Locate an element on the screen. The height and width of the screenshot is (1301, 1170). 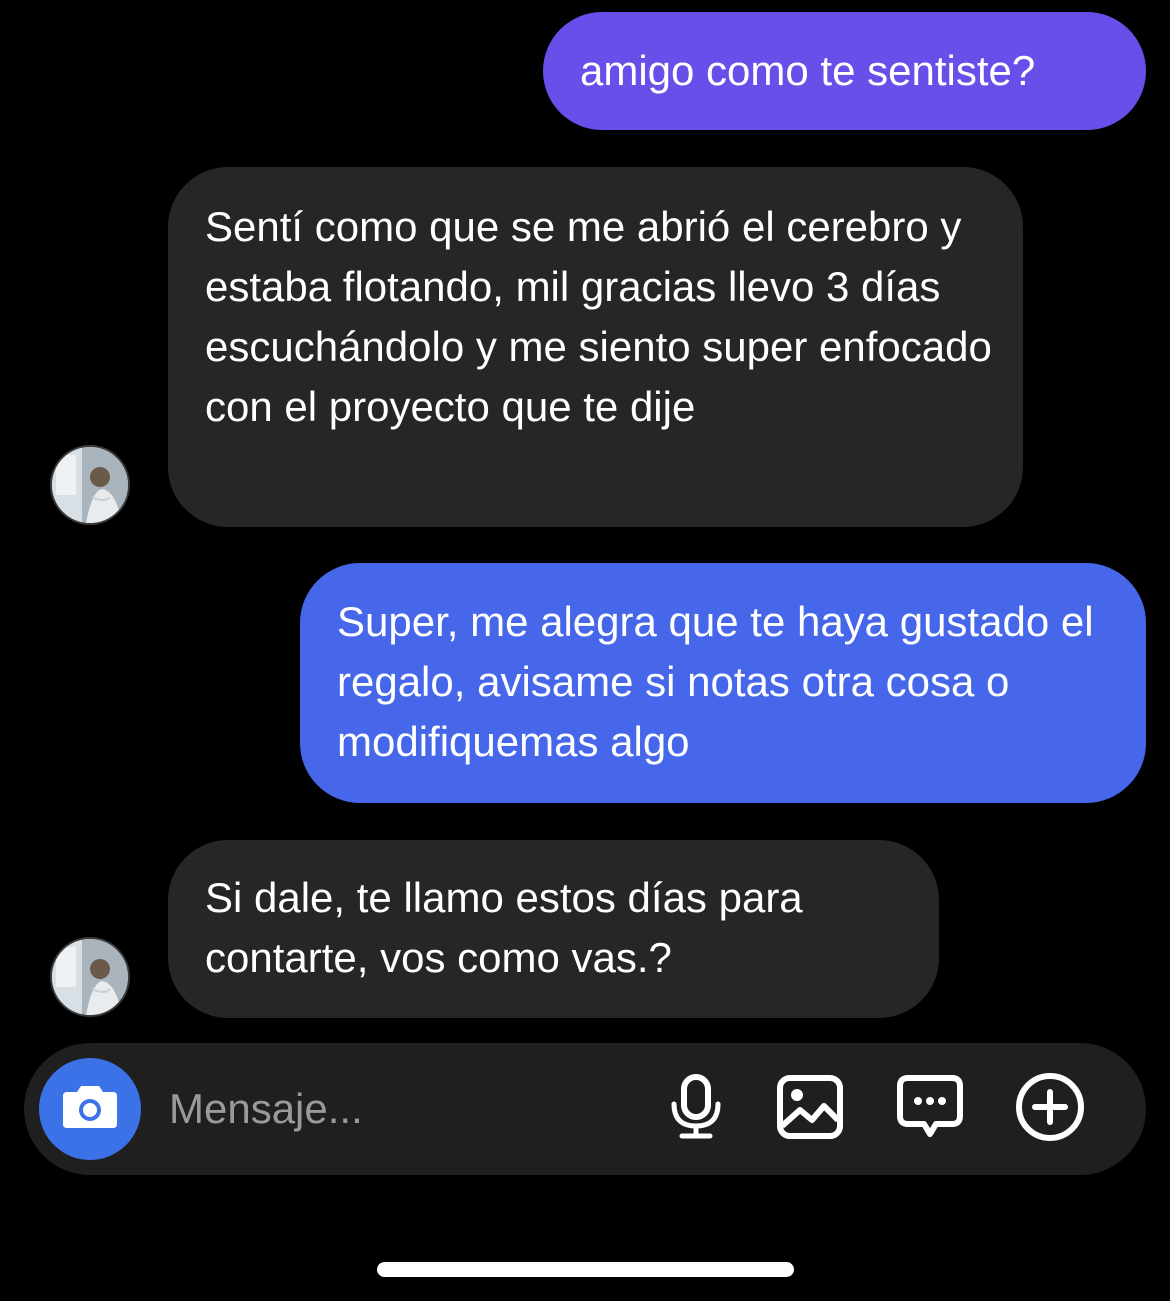
plus-circle-icon is located at coordinates (1050, 1109).